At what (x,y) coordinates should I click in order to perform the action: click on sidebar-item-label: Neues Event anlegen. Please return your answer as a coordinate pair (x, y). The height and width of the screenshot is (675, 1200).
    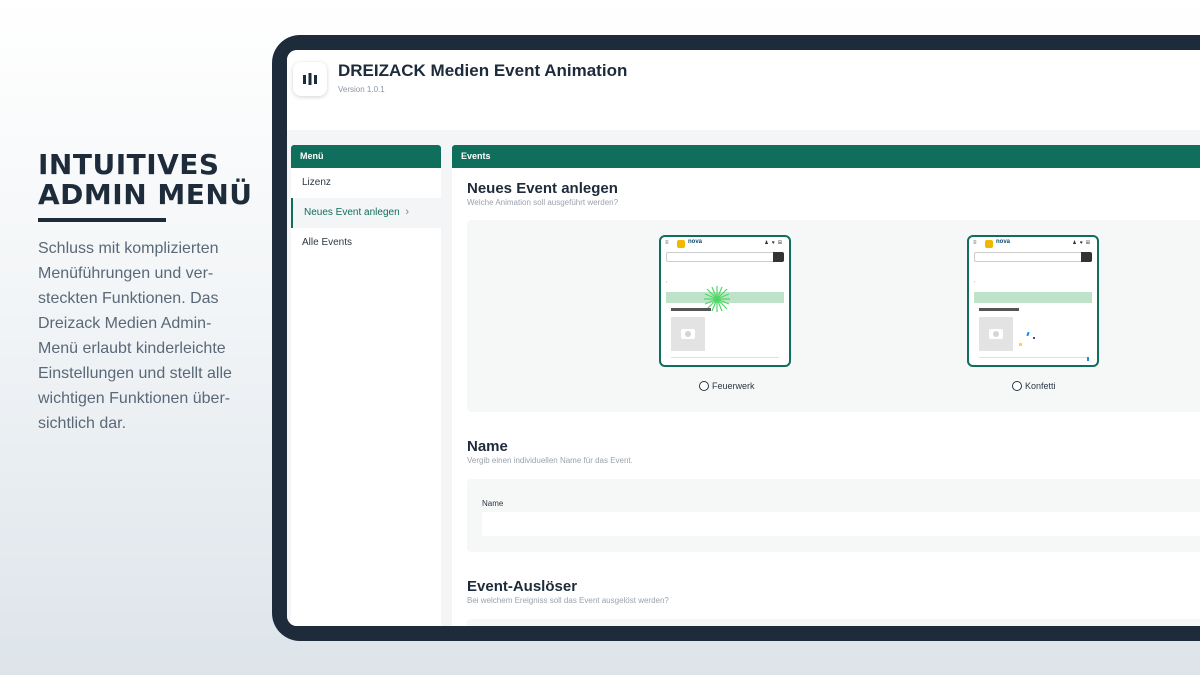
    Looking at the image, I should click on (352, 212).